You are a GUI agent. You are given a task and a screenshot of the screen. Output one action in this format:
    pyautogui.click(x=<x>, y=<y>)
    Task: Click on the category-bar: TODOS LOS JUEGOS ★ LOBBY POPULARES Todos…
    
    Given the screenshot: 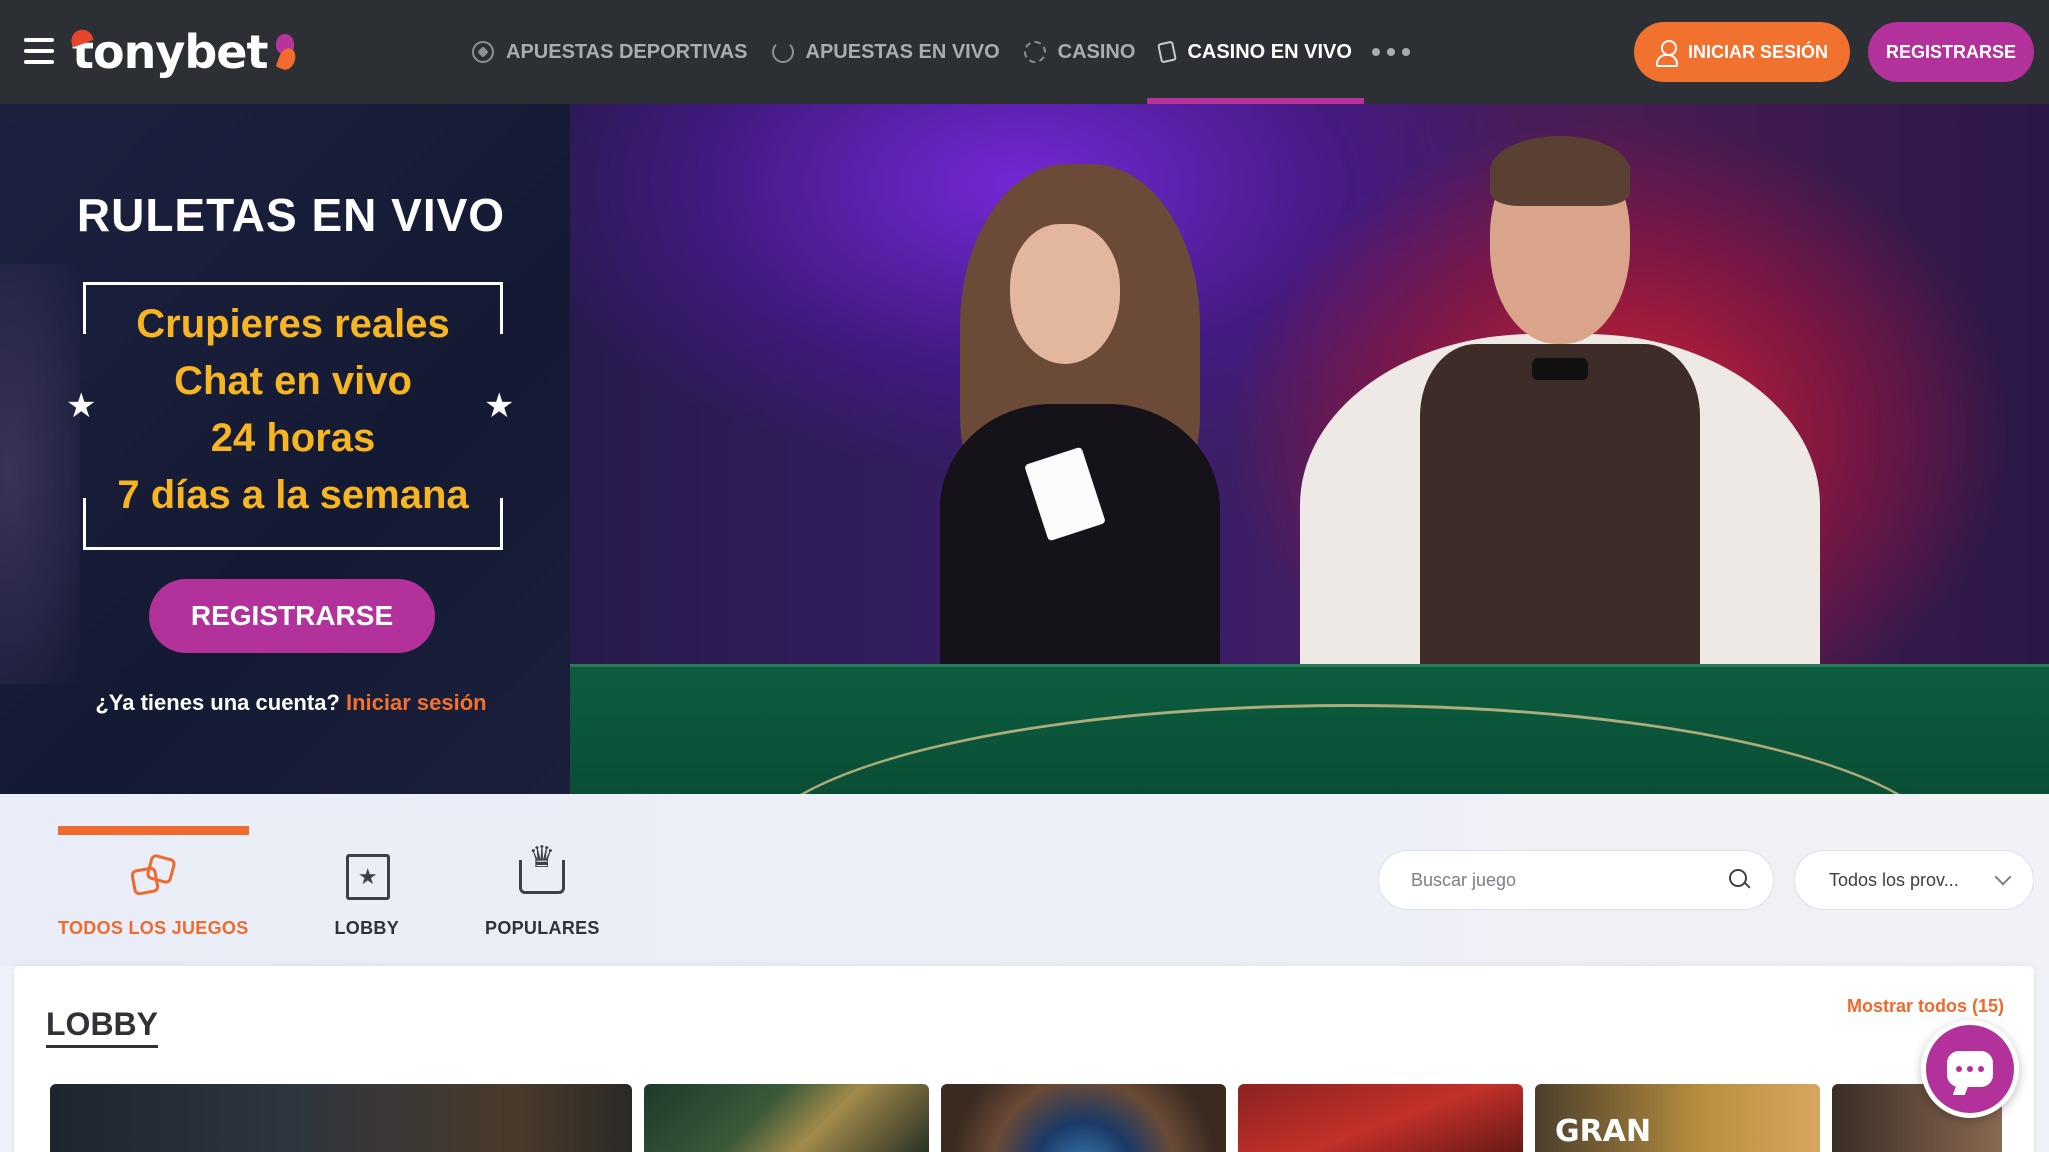 What is the action you would take?
    pyautogui.click(x=1024, y=880)
    